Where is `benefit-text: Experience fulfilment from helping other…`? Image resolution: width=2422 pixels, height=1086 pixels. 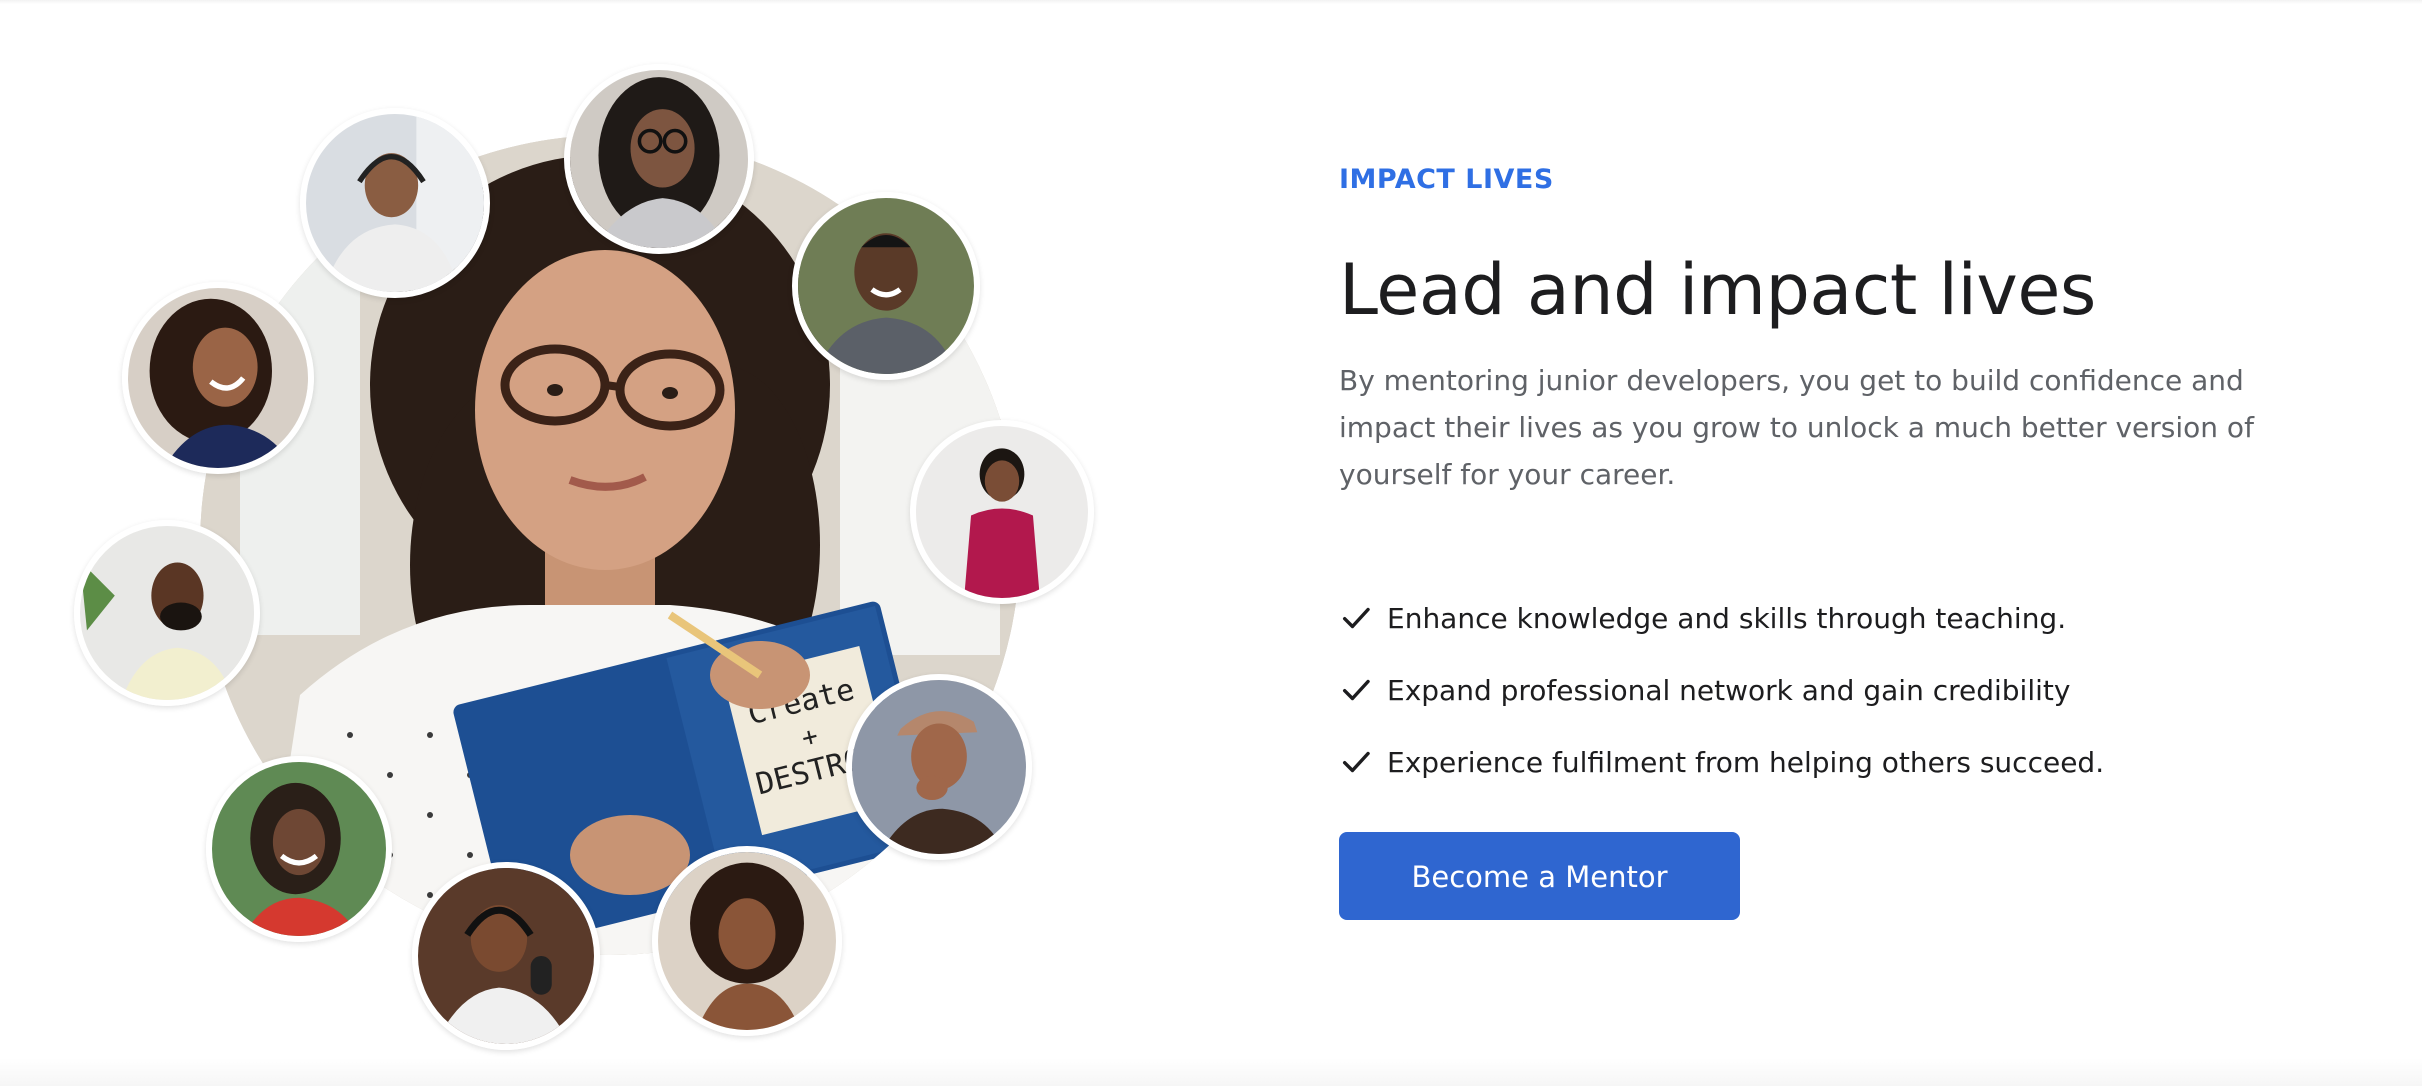 benefit-text: Experience fulfilment from helping other… is located at coordinates (1746, 762).